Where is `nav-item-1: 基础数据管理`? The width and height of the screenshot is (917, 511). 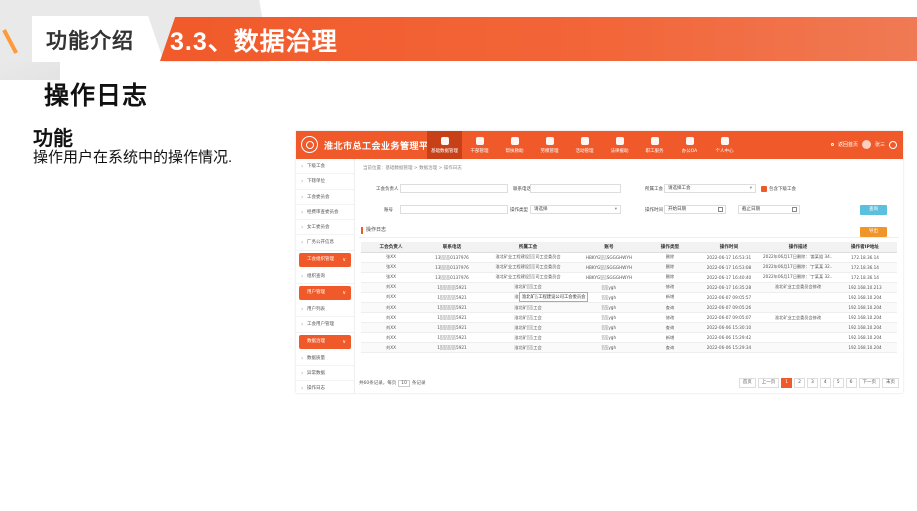 nav-item-1: 基础数据管理 is located at coordinates (444, 145).